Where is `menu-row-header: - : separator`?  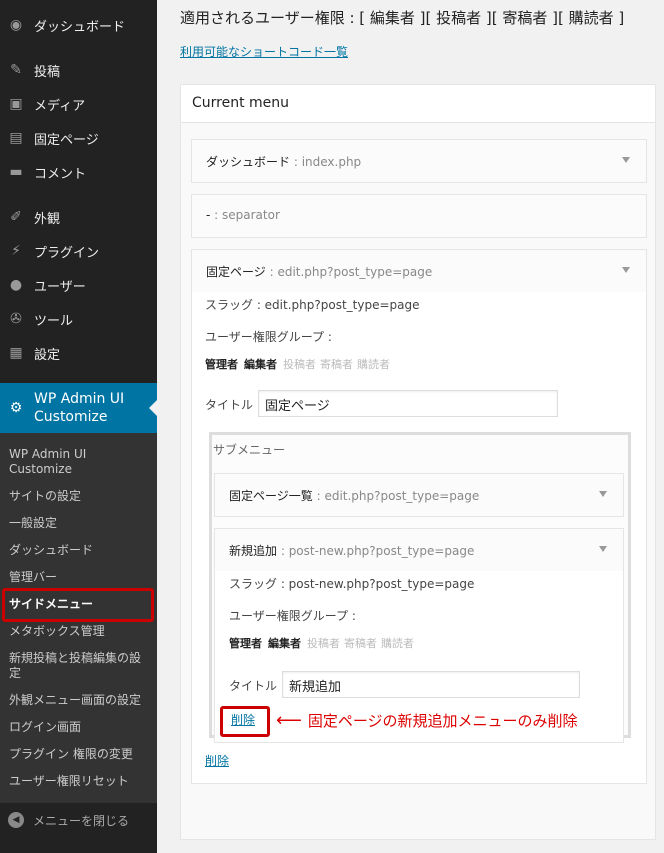 menu-row-header: - : separator is located at coordinates (419, 216).